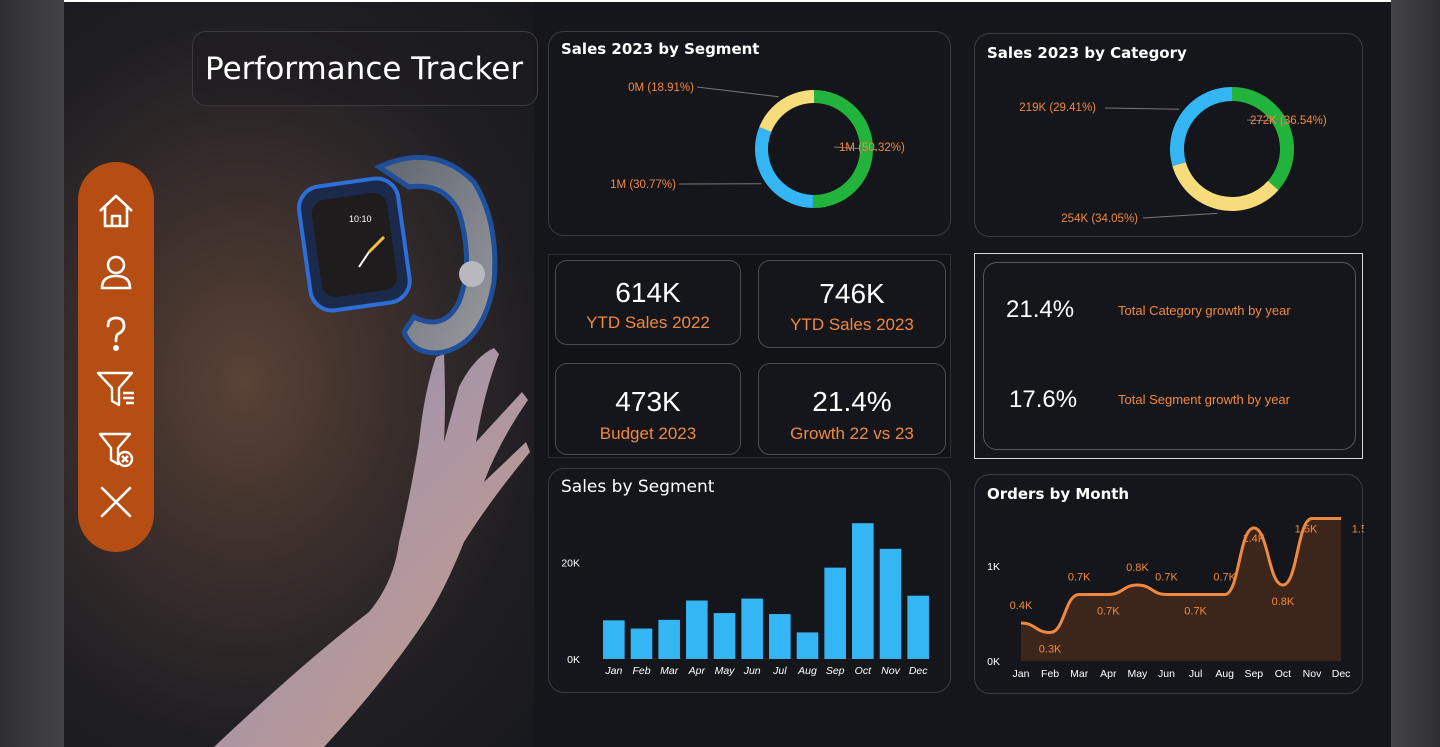 The width and height of the screenshot is (1440, 747). I want to click on clear-filter-button, so click(116, 450).